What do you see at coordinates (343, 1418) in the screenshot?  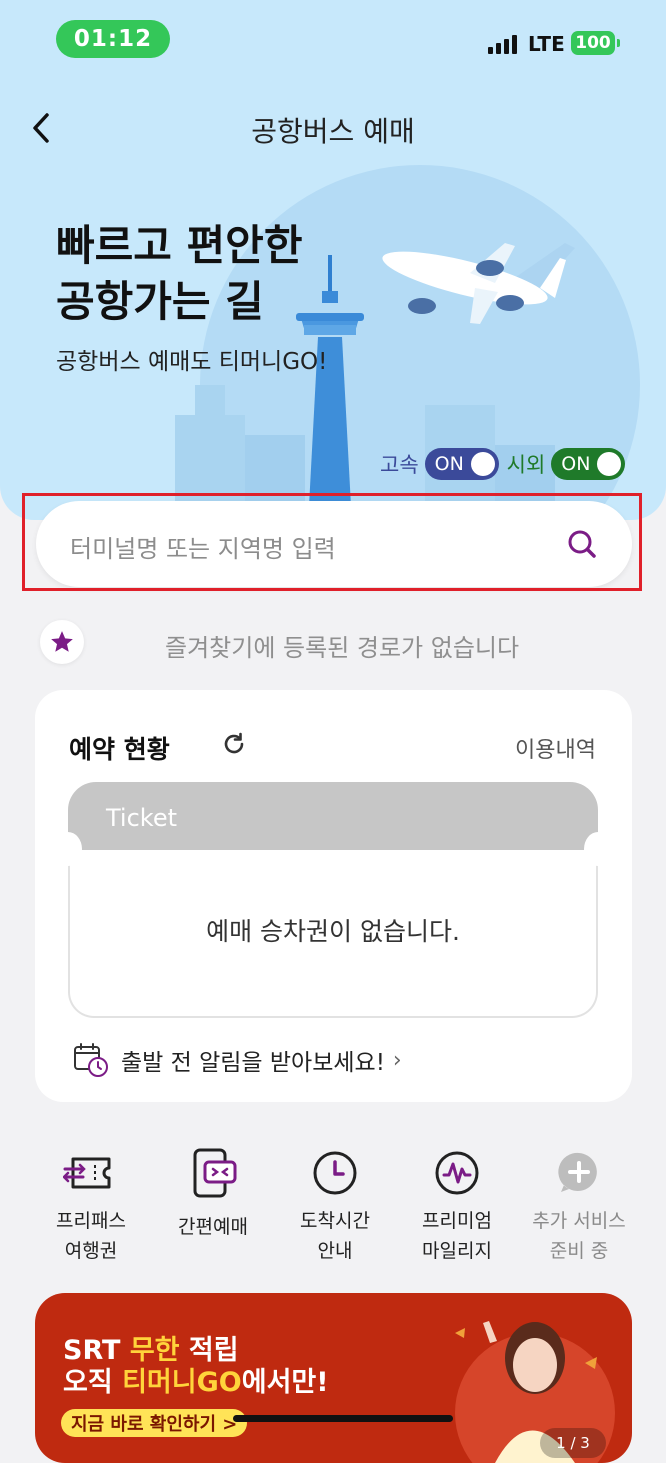 I see `home-indicator` at bounding box center [343, 1418].